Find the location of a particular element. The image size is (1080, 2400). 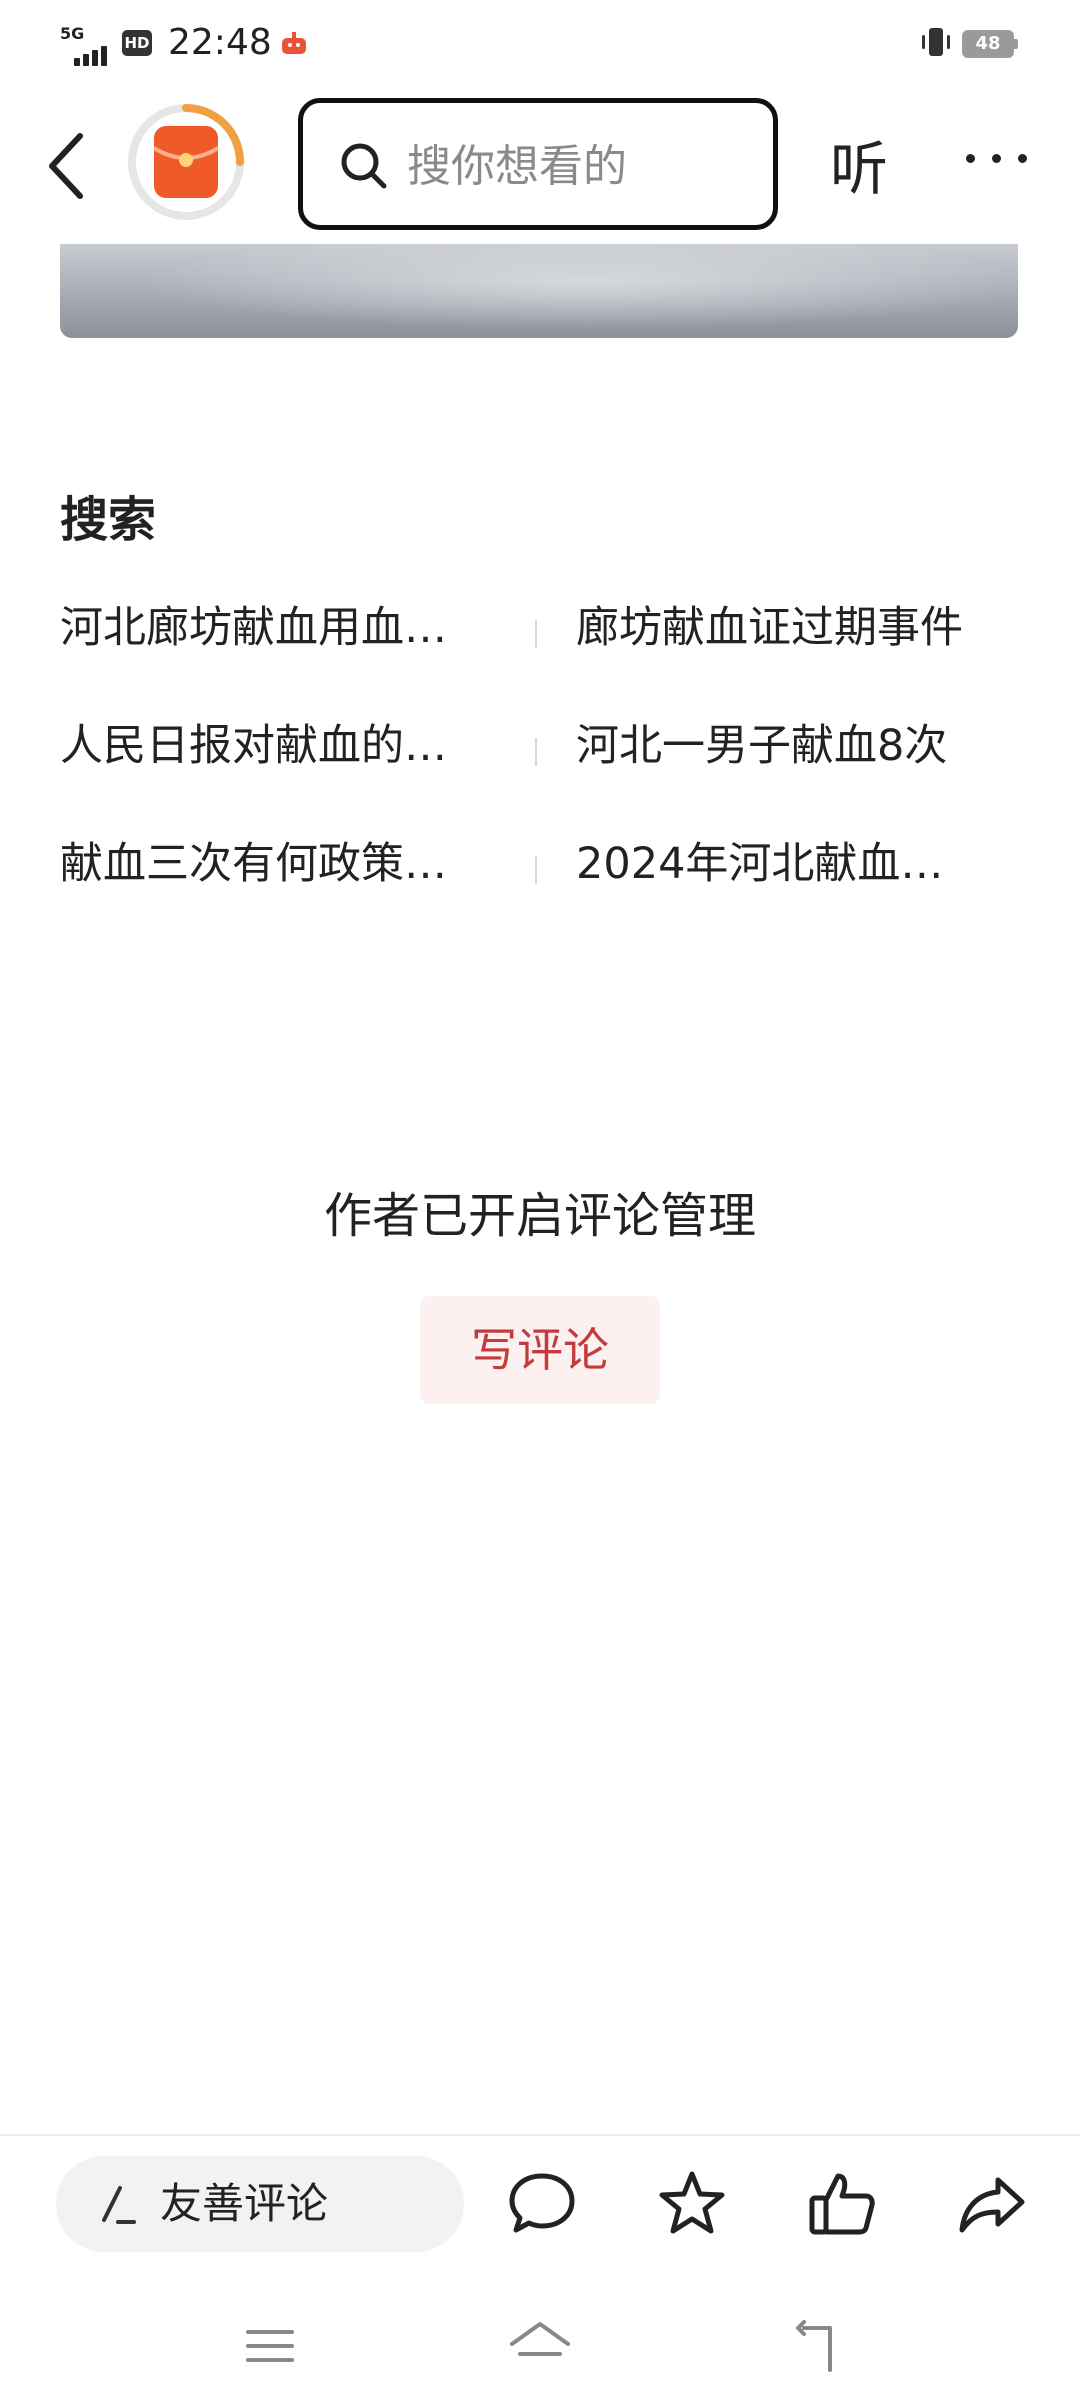

like-button is located at coordinates (842, 2204).